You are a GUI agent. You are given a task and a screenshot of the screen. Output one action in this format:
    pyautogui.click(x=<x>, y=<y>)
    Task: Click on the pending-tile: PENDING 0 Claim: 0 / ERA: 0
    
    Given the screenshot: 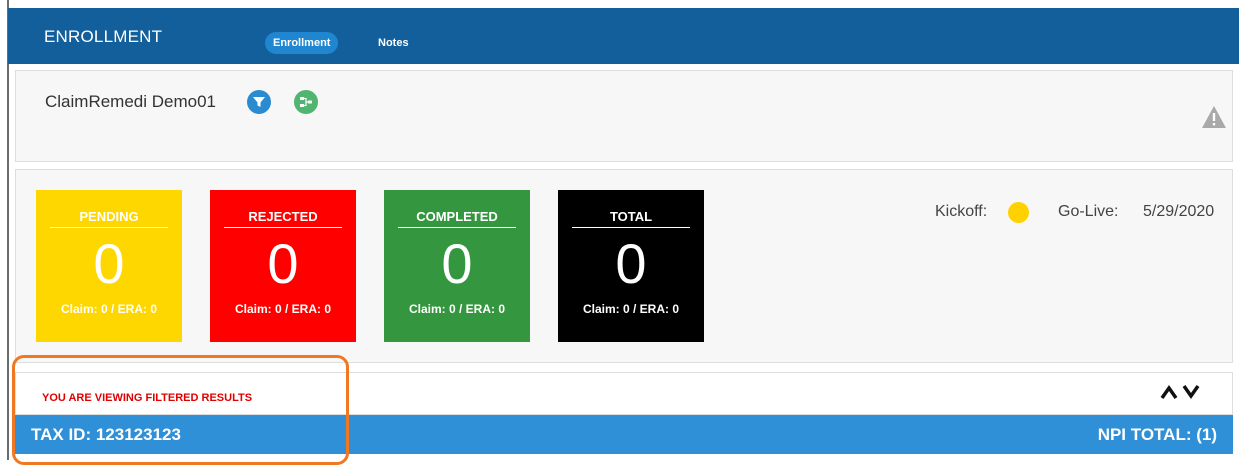 What is the action you would take?
    pyautogui.click(x=109, y=266)
    